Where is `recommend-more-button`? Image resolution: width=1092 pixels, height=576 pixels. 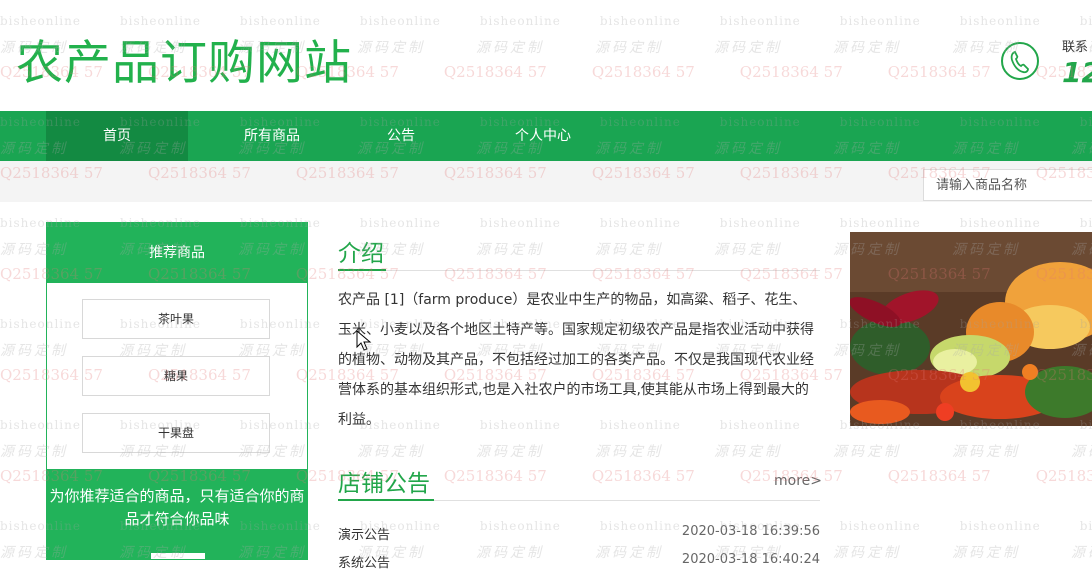
recommend-more-button is located at coordinates (178, 556).